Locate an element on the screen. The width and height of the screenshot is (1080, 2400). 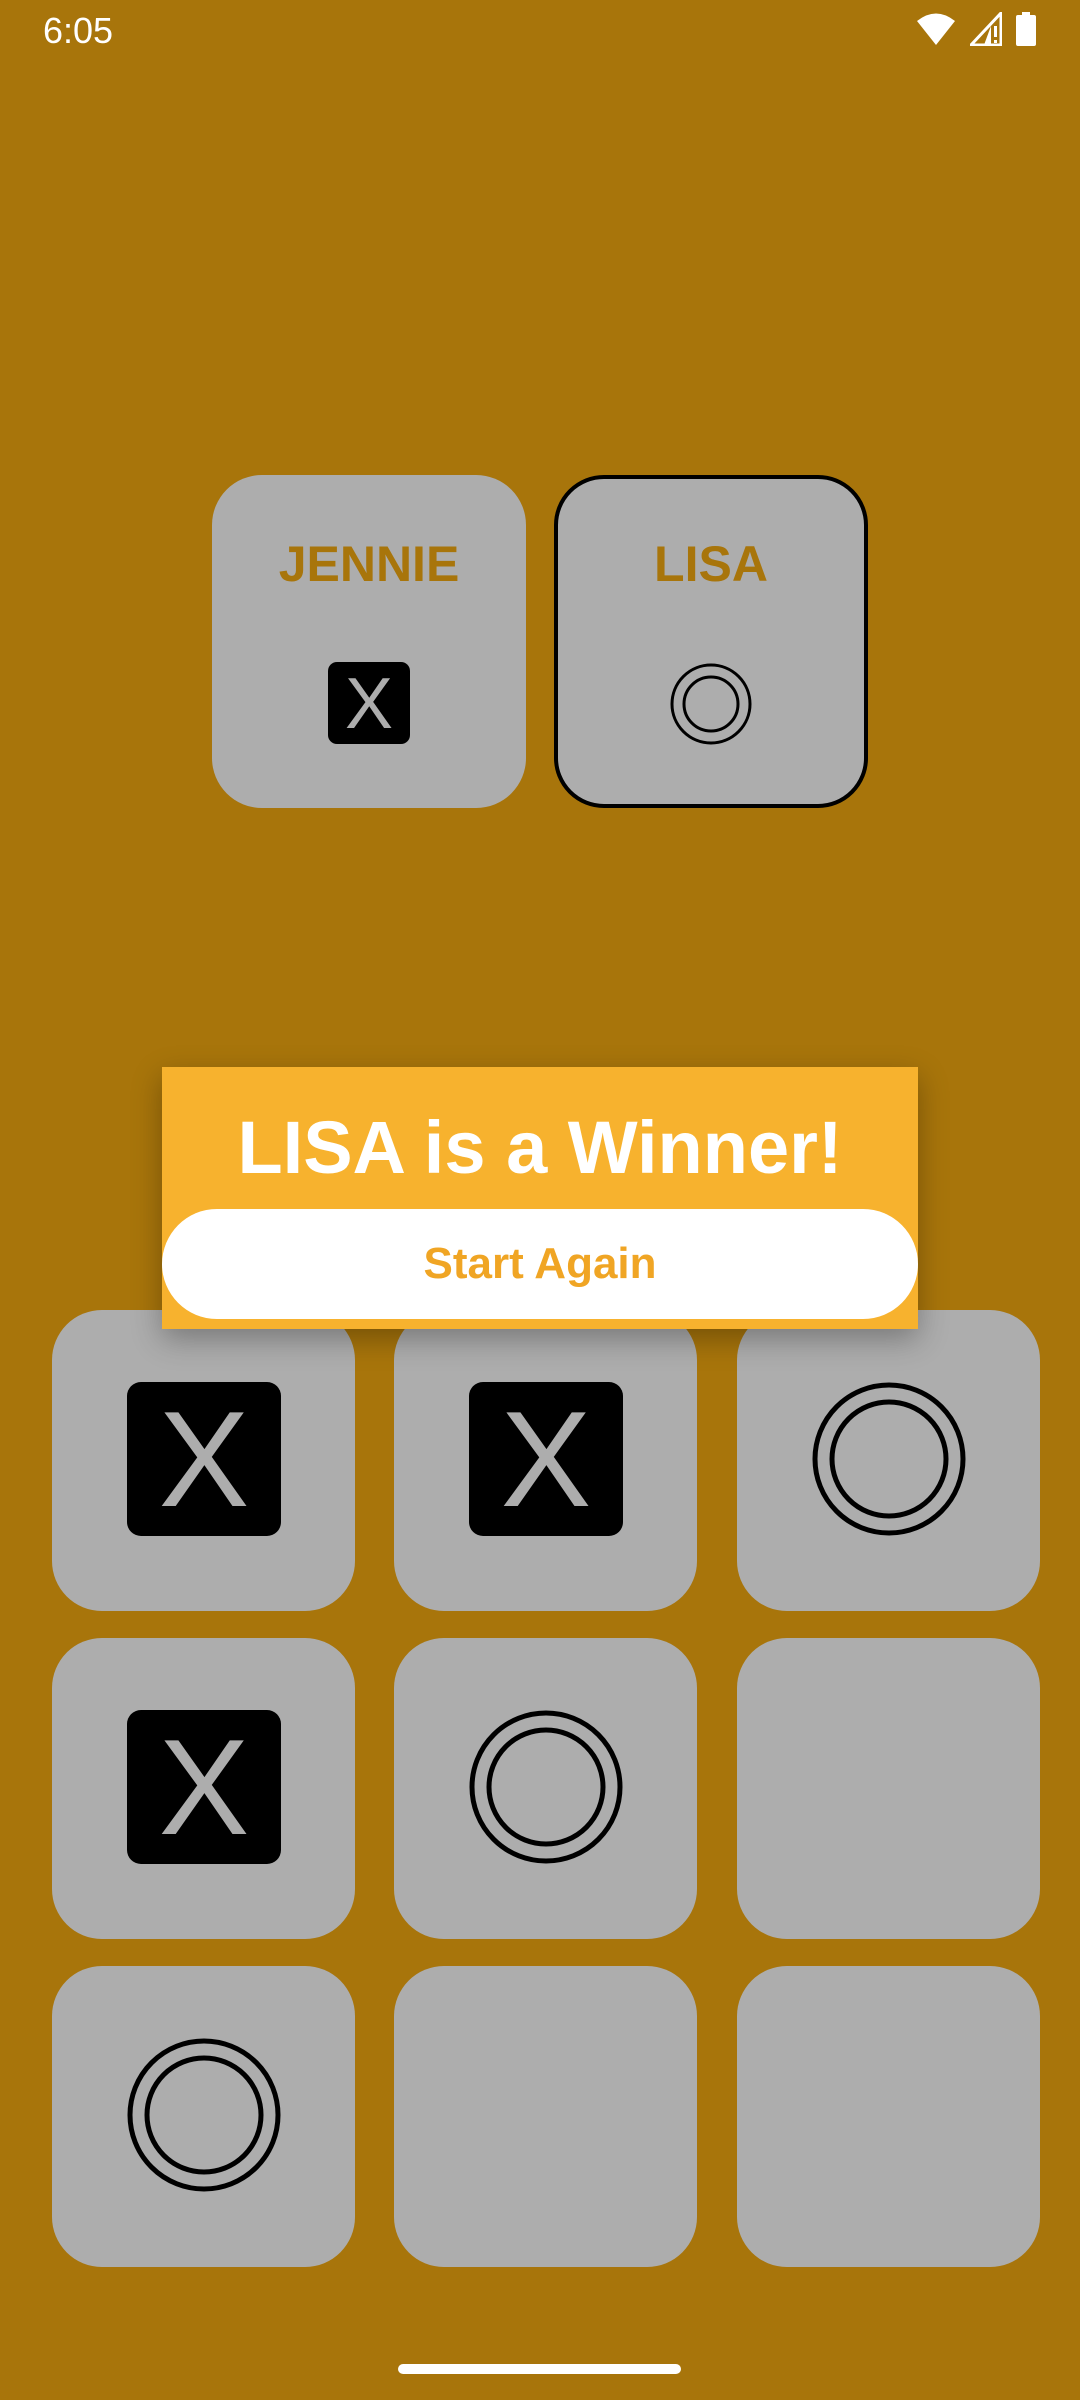
player-name: LISA is located at coordinates (711, 564).